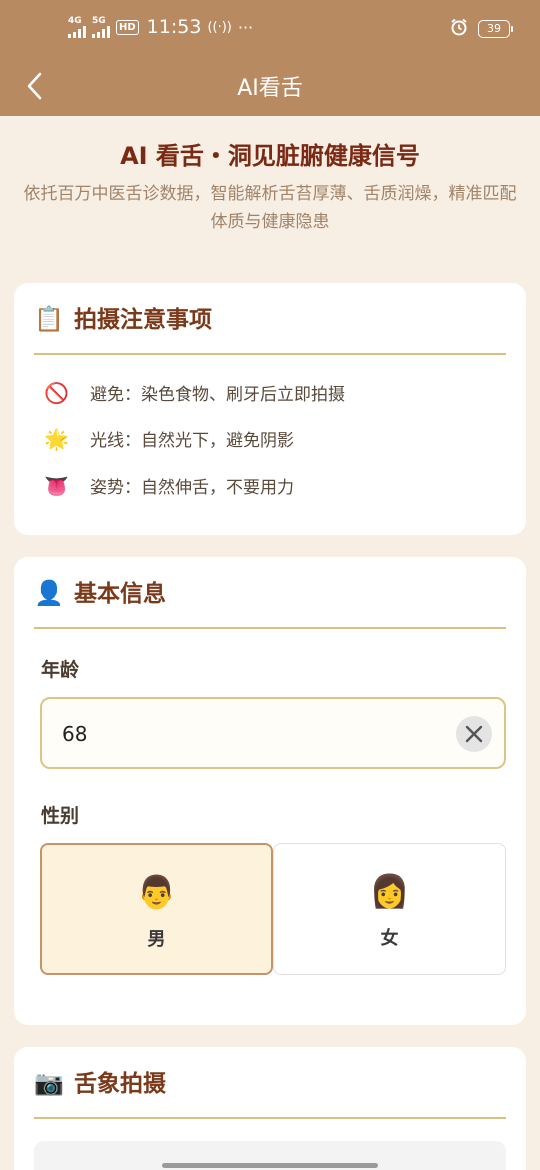 This screenshot has height=1170, width=540. I want to click on note-item: 🚫 避免：染色食物、刷牙后立即拍摄, so click(194, 393).